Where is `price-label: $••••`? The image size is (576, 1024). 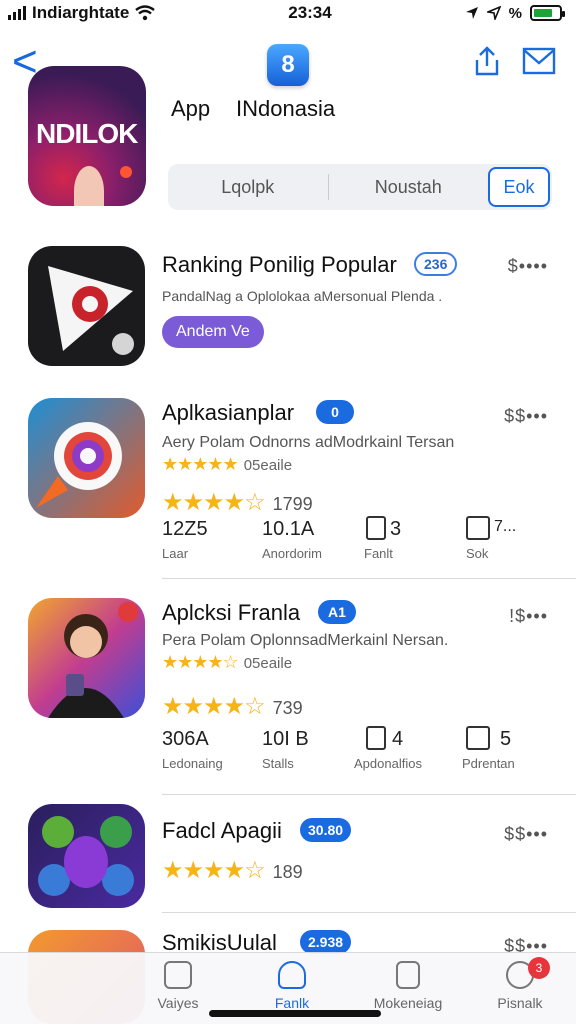
price-label: $•••• is located at coordinates (527, 266).